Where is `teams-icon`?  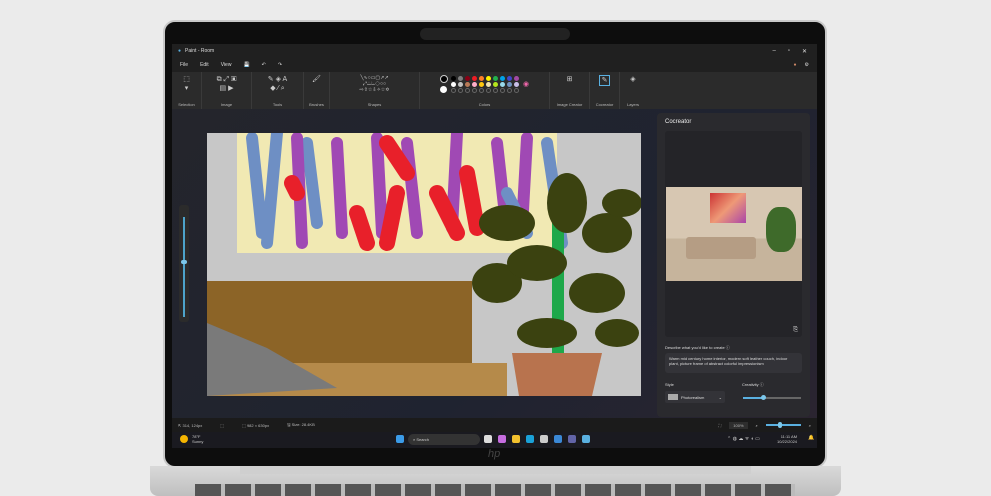 teams-icon is located at coordinates (572, 439).